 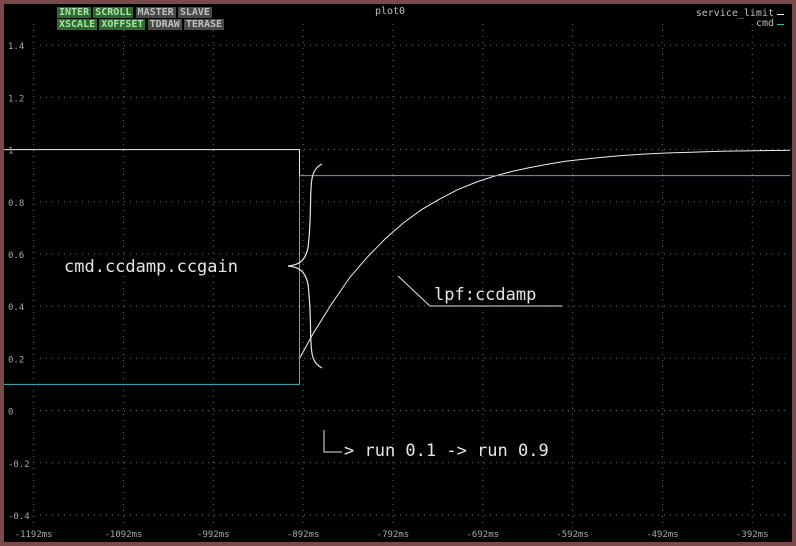 What do you see at coordinates (213, 535) in the screenshot?
I see `x-tick-label: -992ms` at bounding box center [213, 535].